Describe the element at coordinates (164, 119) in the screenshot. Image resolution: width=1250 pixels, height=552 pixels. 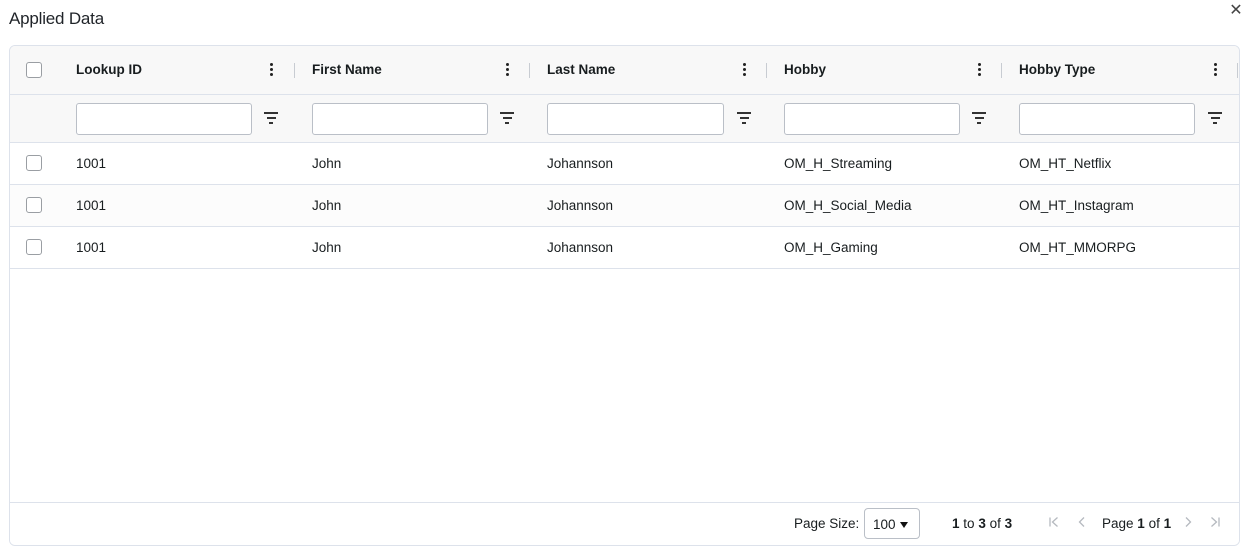
I see `filter-input-lookup-id` at that location.